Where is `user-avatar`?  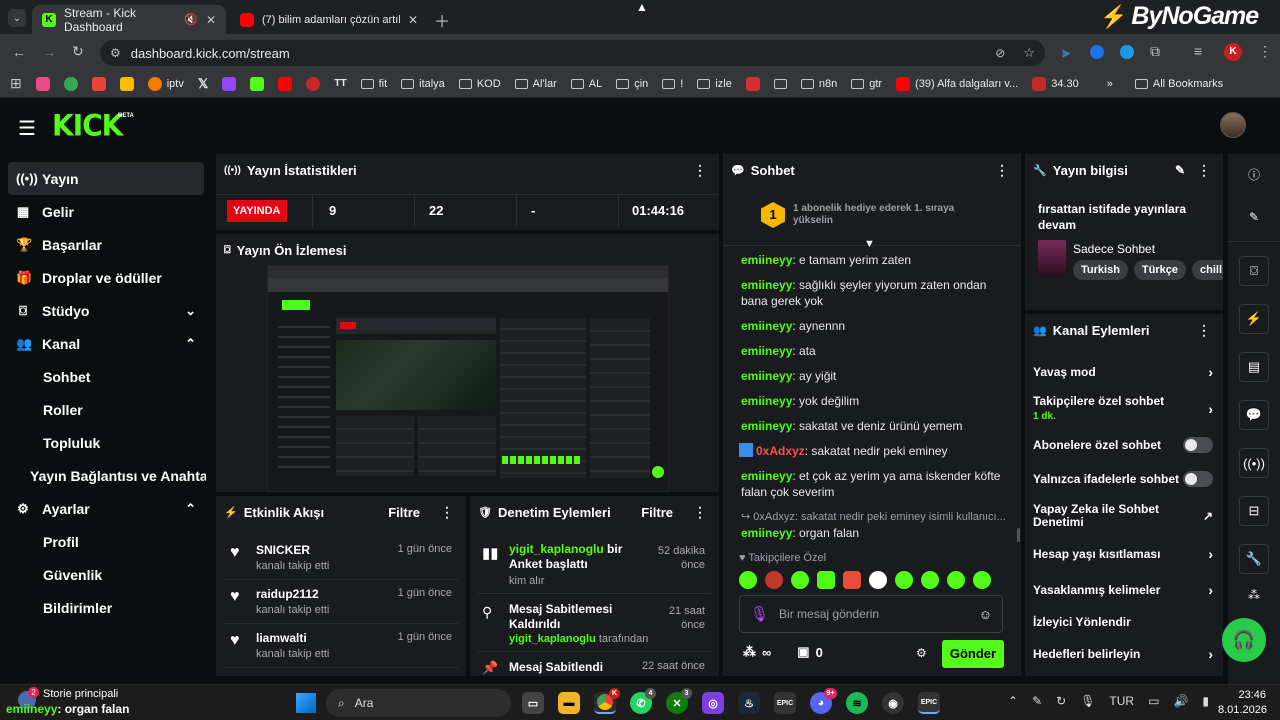 user-avatar is located at coordinates (1233, 125).